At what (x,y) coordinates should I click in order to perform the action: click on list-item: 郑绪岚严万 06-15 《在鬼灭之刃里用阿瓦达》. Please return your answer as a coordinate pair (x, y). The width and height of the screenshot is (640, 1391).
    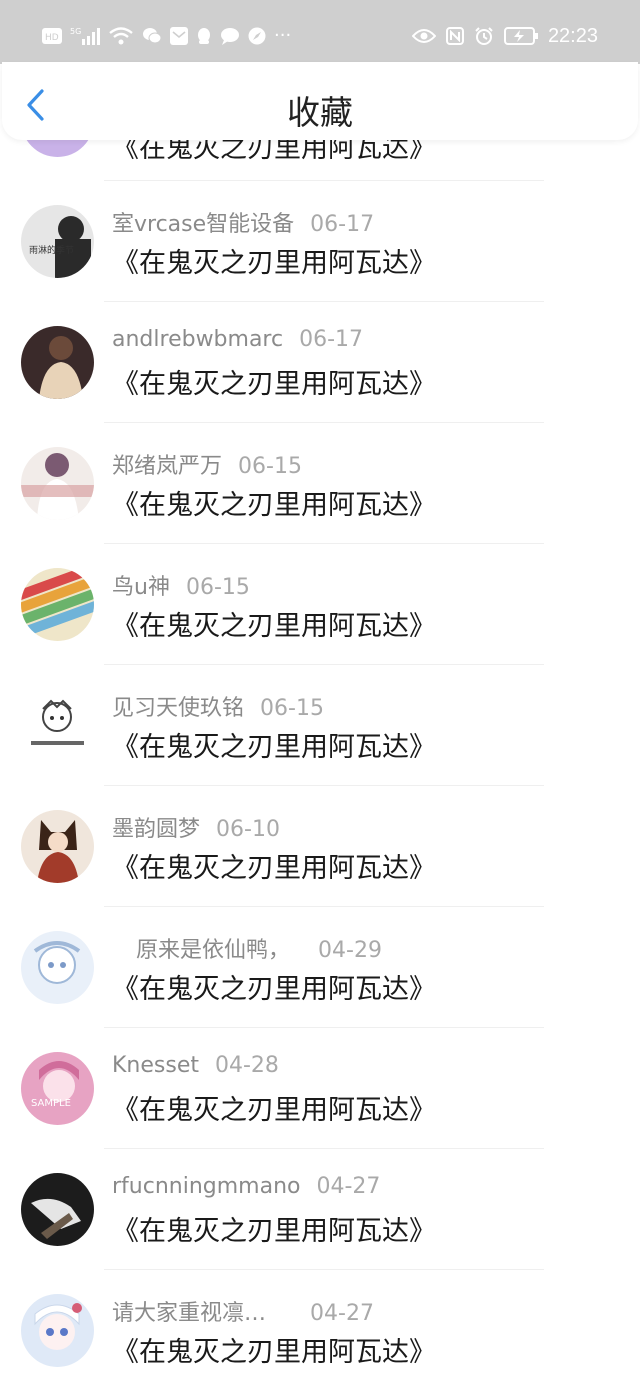
    Looking at the image, I should click on (320, 483).